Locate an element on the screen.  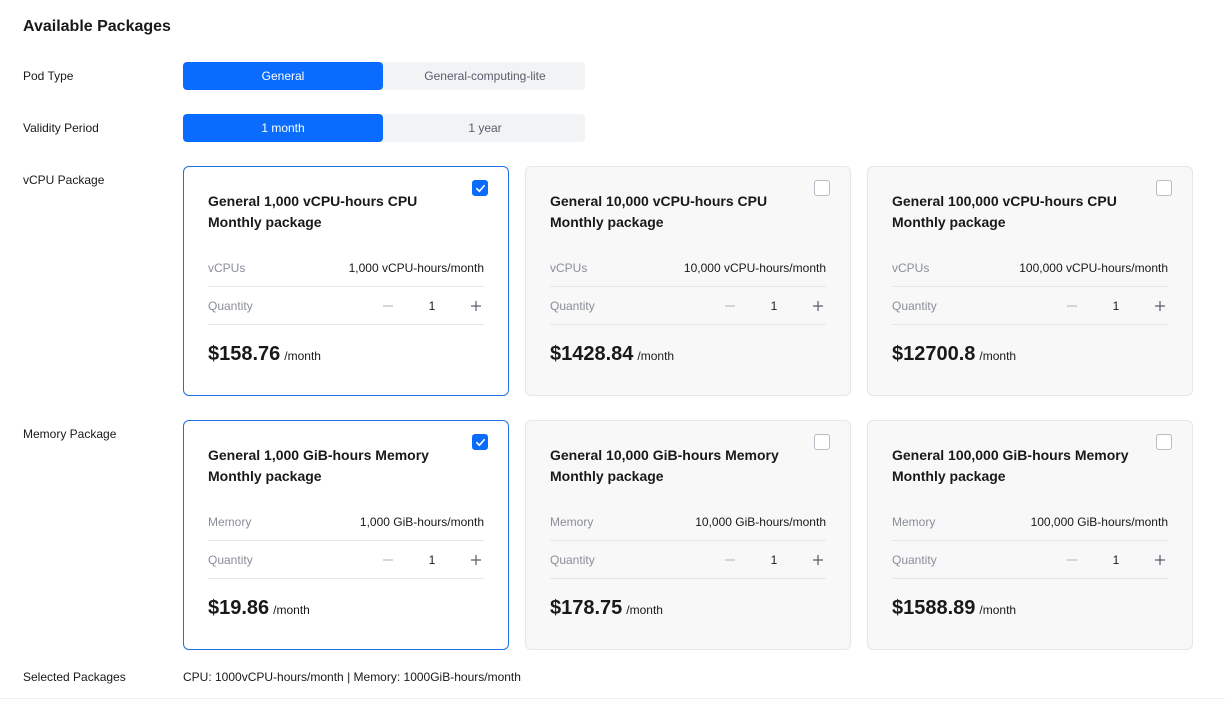
validity-period-selector: 1 month 1 year is located at coordinates (384, 128).